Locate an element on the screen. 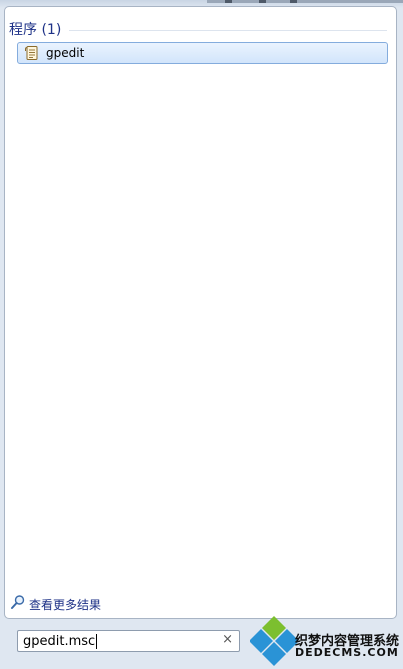 Image resolution: width=403 pixels, height=669 pixels. results-group-title: 程序 (1) is located at coordinates (35, 30).